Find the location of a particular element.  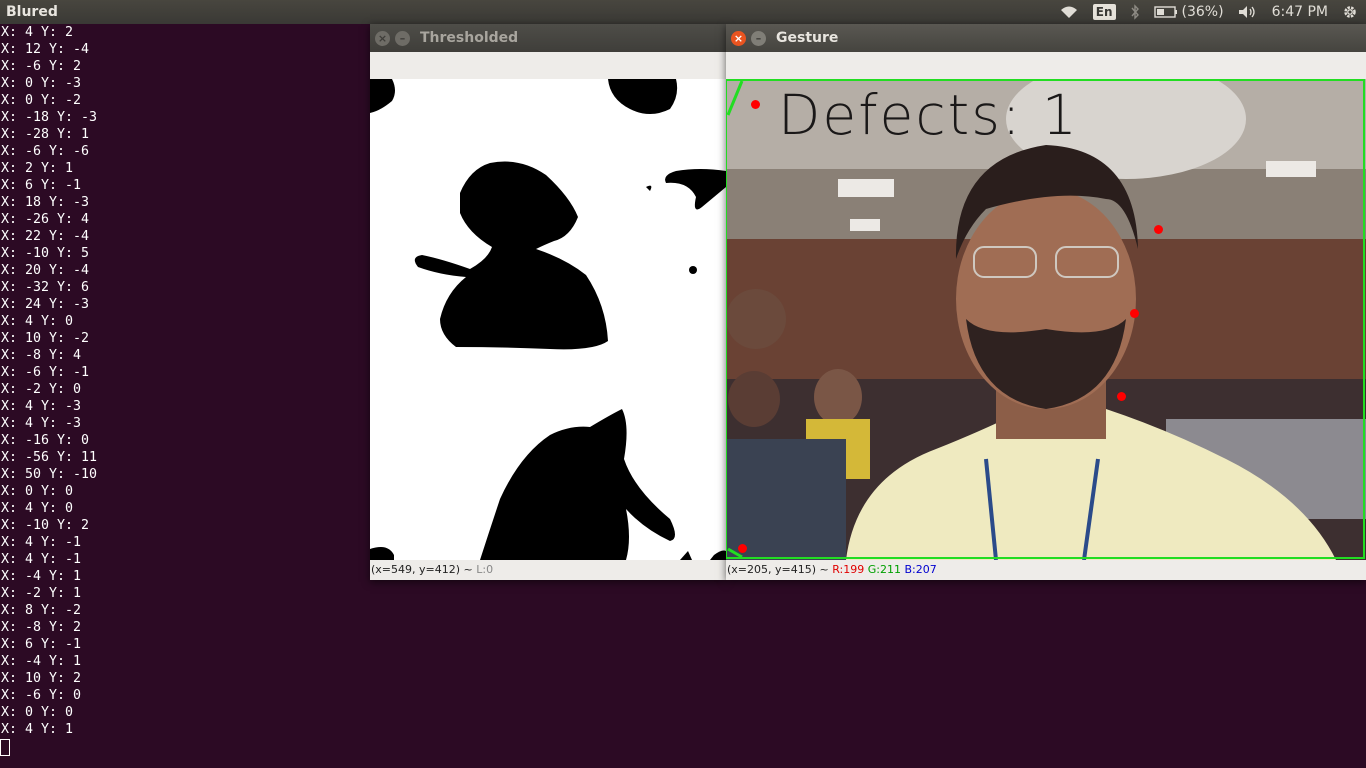

battery-indicator: (36%) is located at coordinates (1188, 12).